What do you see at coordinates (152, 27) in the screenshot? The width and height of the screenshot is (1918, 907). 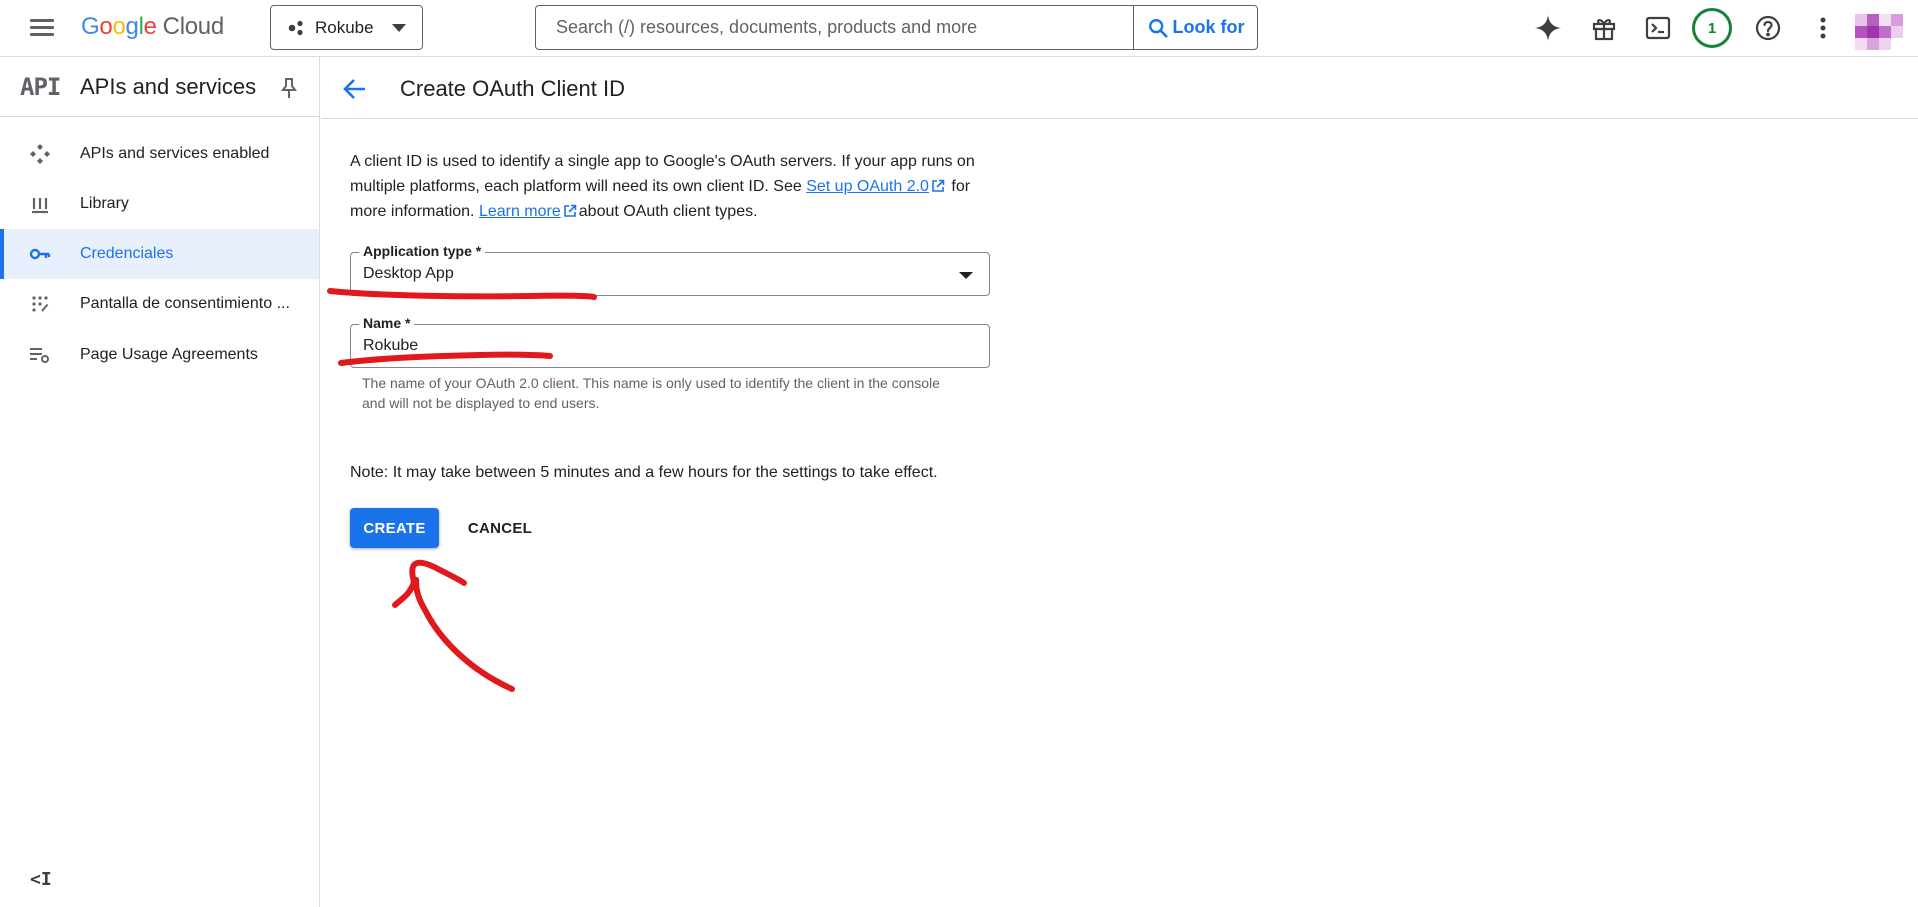 I see `google-cloud-logo: Google Cloud` at bounding box center [152, 27].